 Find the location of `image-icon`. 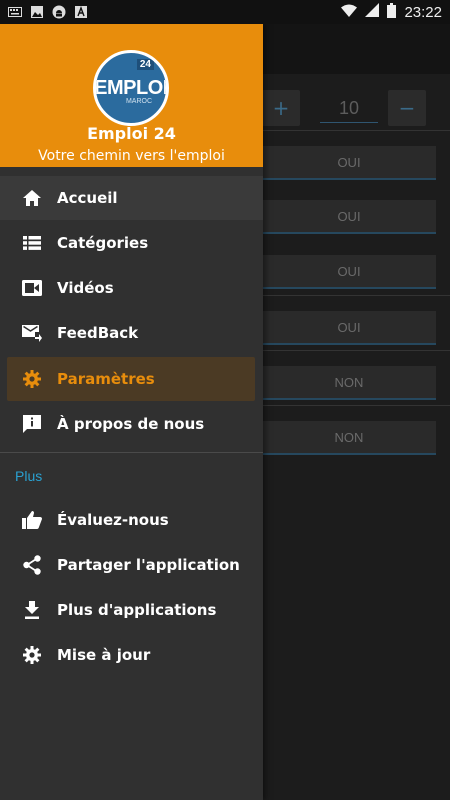

image-icon is located at coordinates (37, 12).